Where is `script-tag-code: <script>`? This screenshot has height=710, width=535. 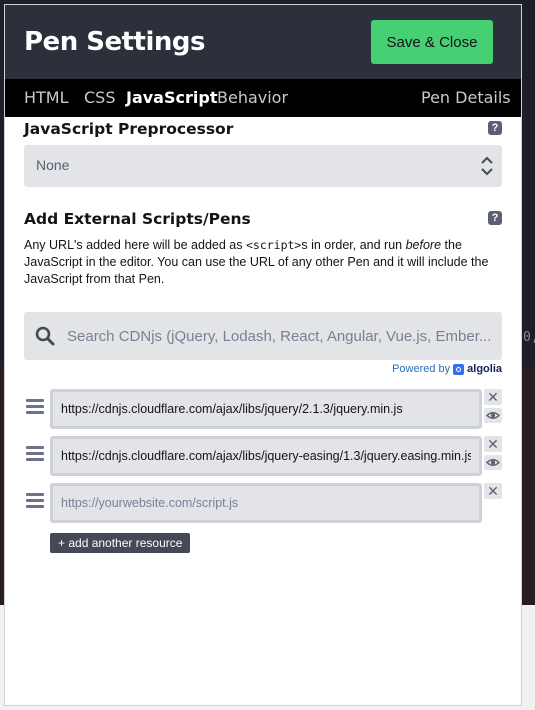
script-tag-code: <script> is located at coordinates (273, 245).